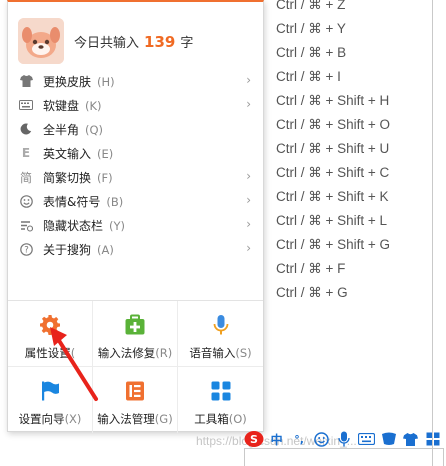 The image size is (446, 466). What do you see at coordinates (105, 154) in the screenshot?
I see `menu-item-key: (E)` at bounding box center [105, 154].